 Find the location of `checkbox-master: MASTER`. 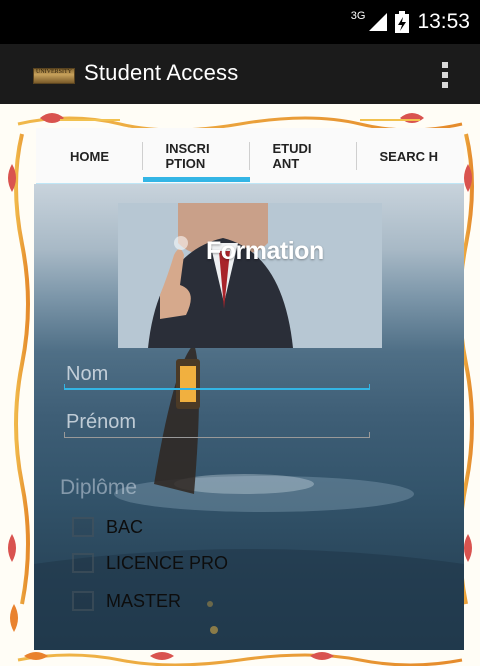

checkbox-master: MASTER is located at coordinates (126, 601).